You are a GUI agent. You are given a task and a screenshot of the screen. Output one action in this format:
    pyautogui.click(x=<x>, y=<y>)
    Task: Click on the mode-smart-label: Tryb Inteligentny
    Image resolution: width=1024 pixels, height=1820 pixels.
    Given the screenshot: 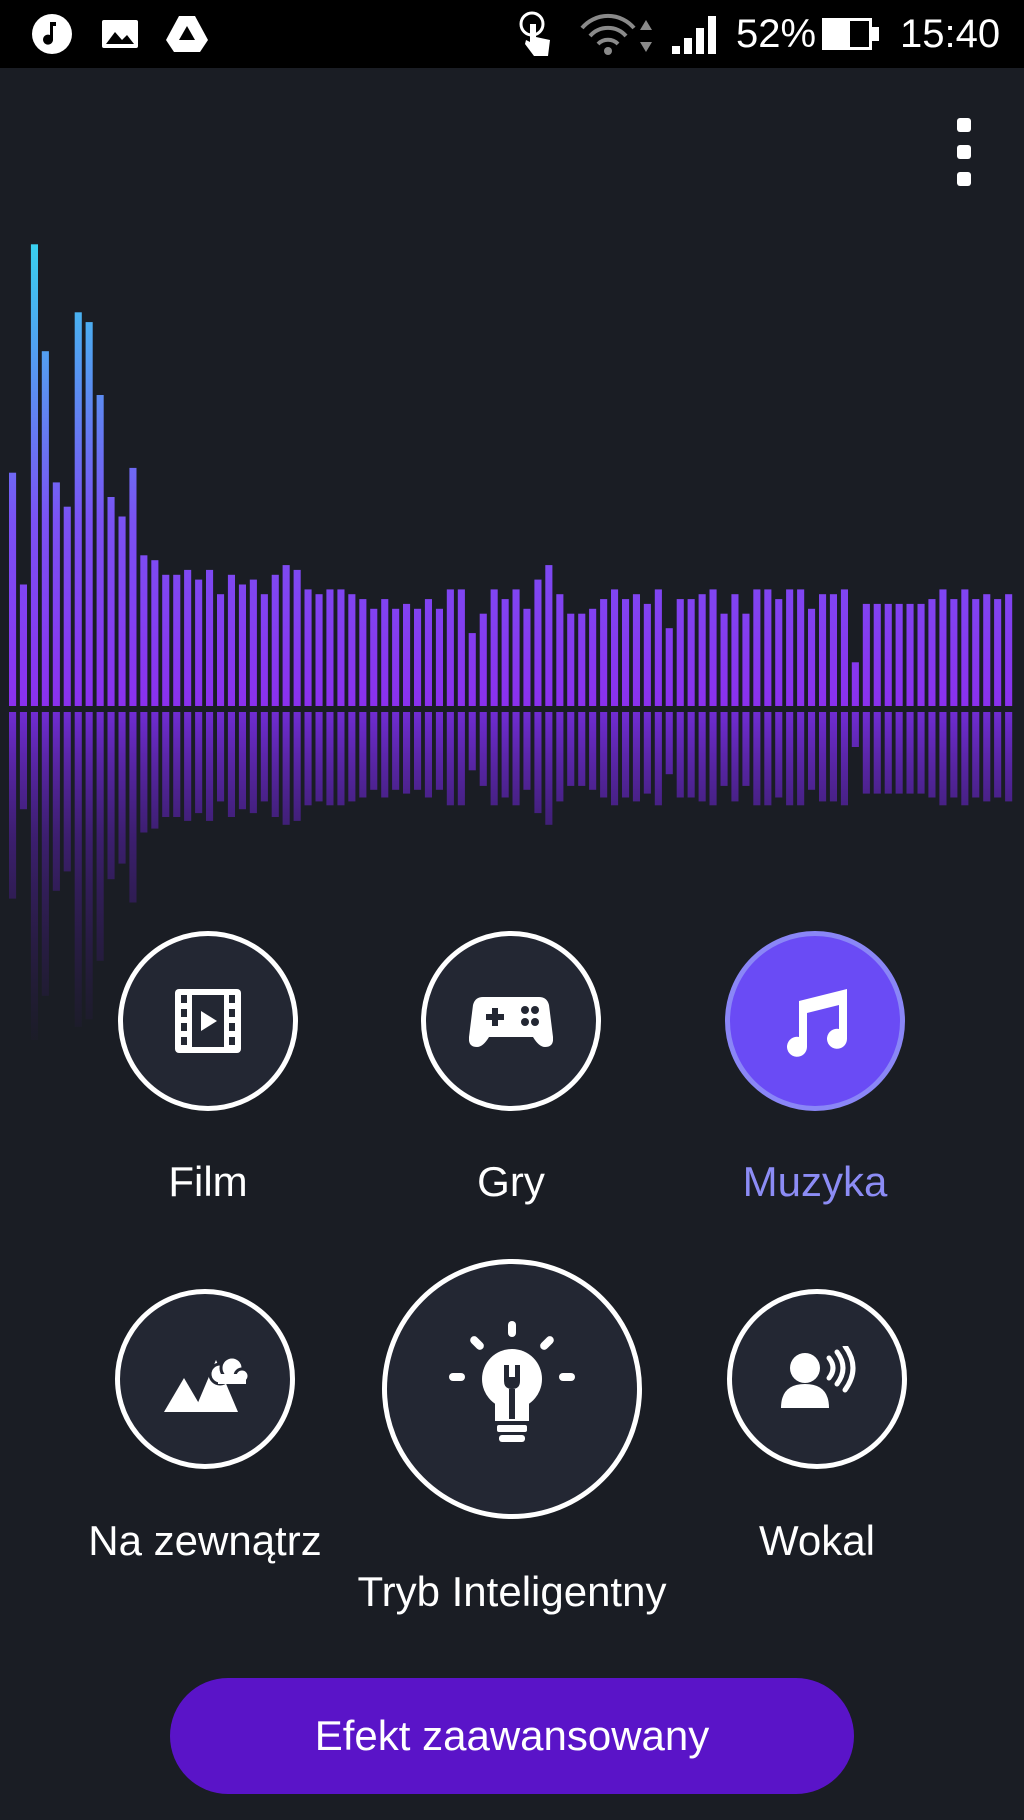 What is the action you would take?
    pyautogui.click(x=512, y=1591)
    